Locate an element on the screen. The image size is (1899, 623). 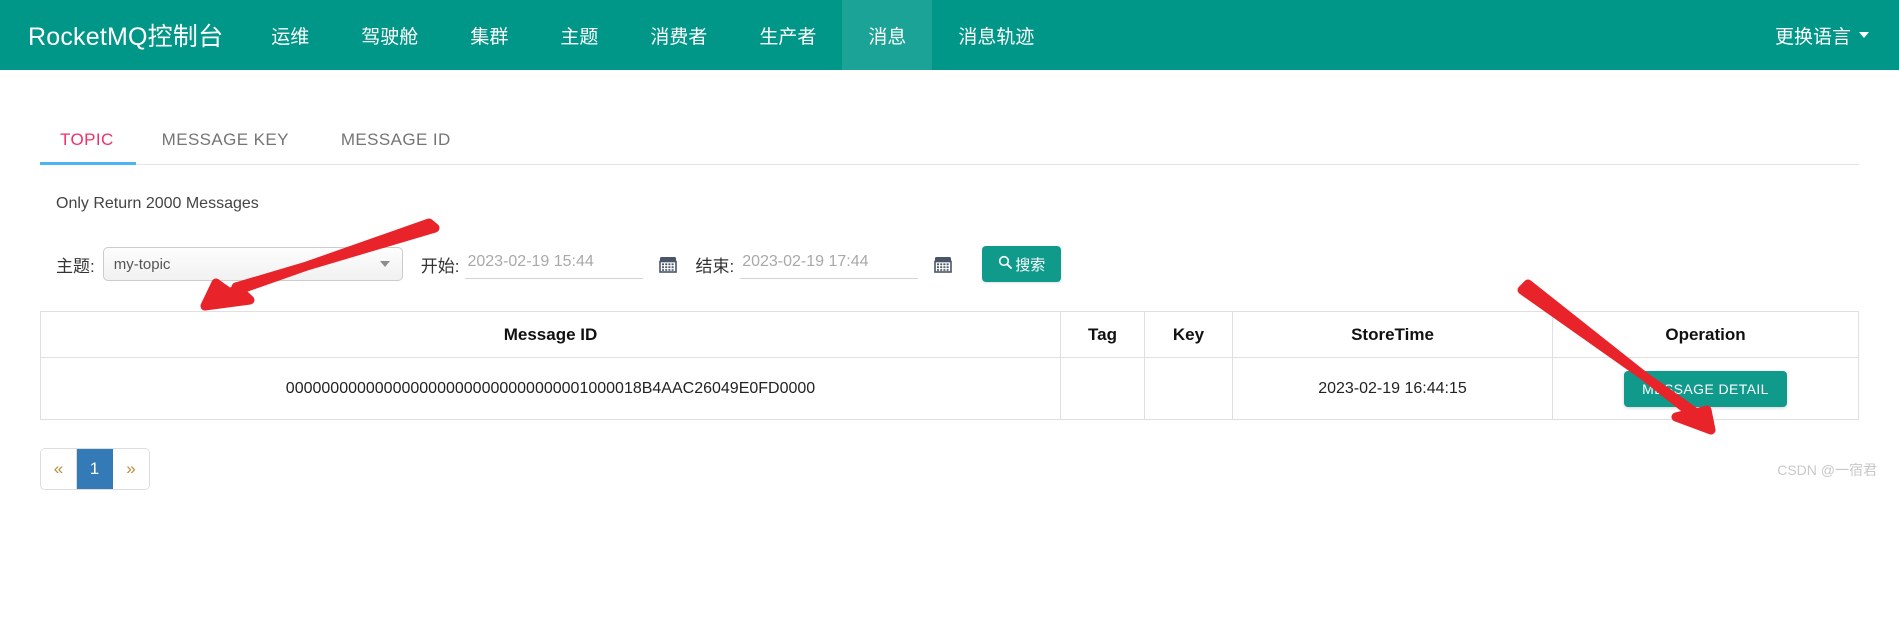
end-time-input is located at coordinates (829, 264).